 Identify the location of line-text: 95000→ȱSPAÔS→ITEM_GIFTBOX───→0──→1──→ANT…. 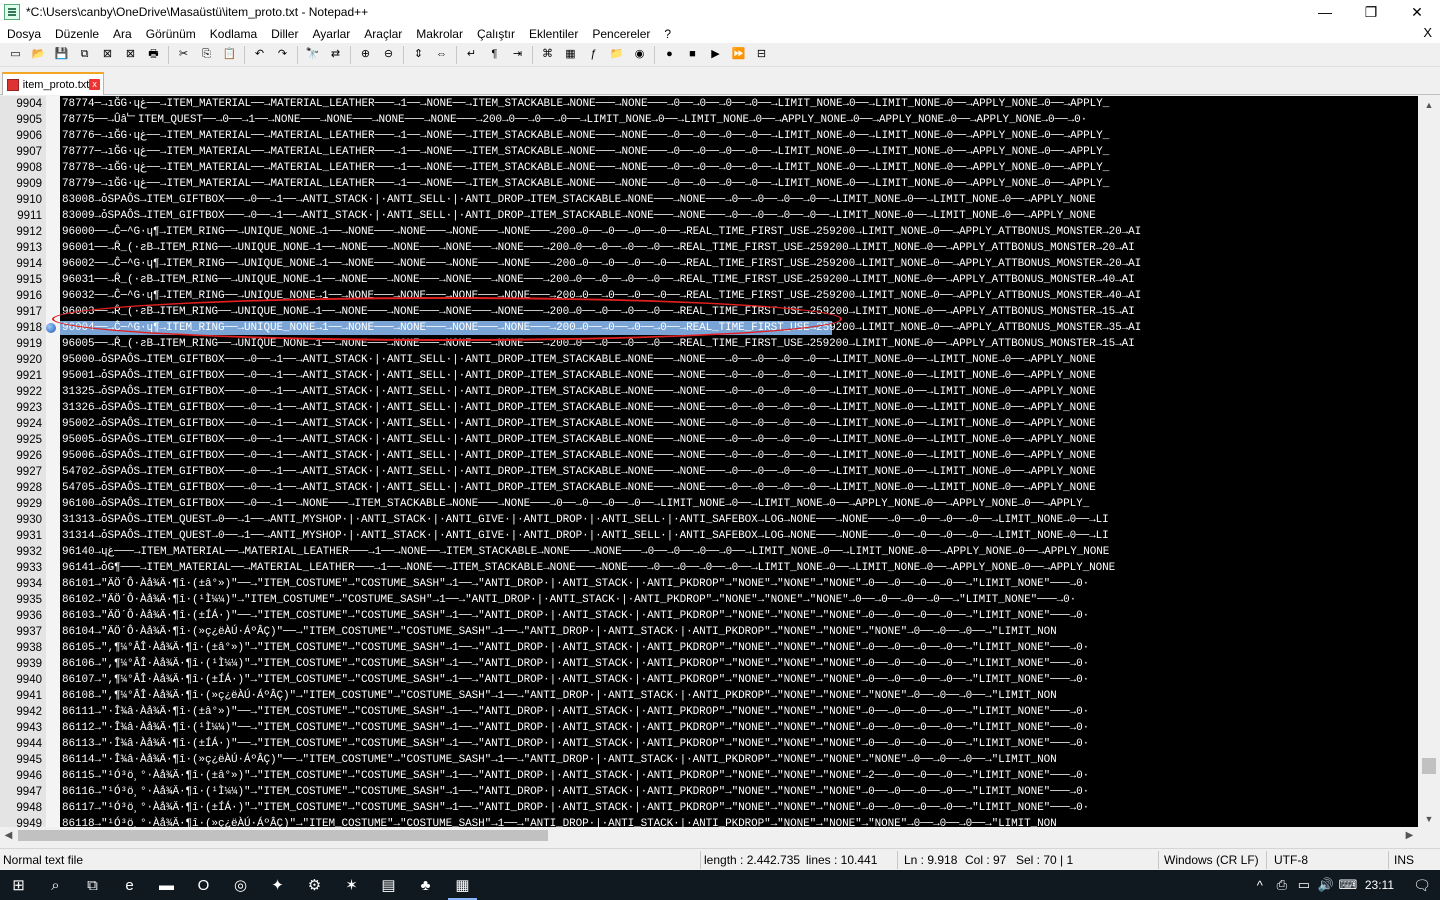
(579, 360).